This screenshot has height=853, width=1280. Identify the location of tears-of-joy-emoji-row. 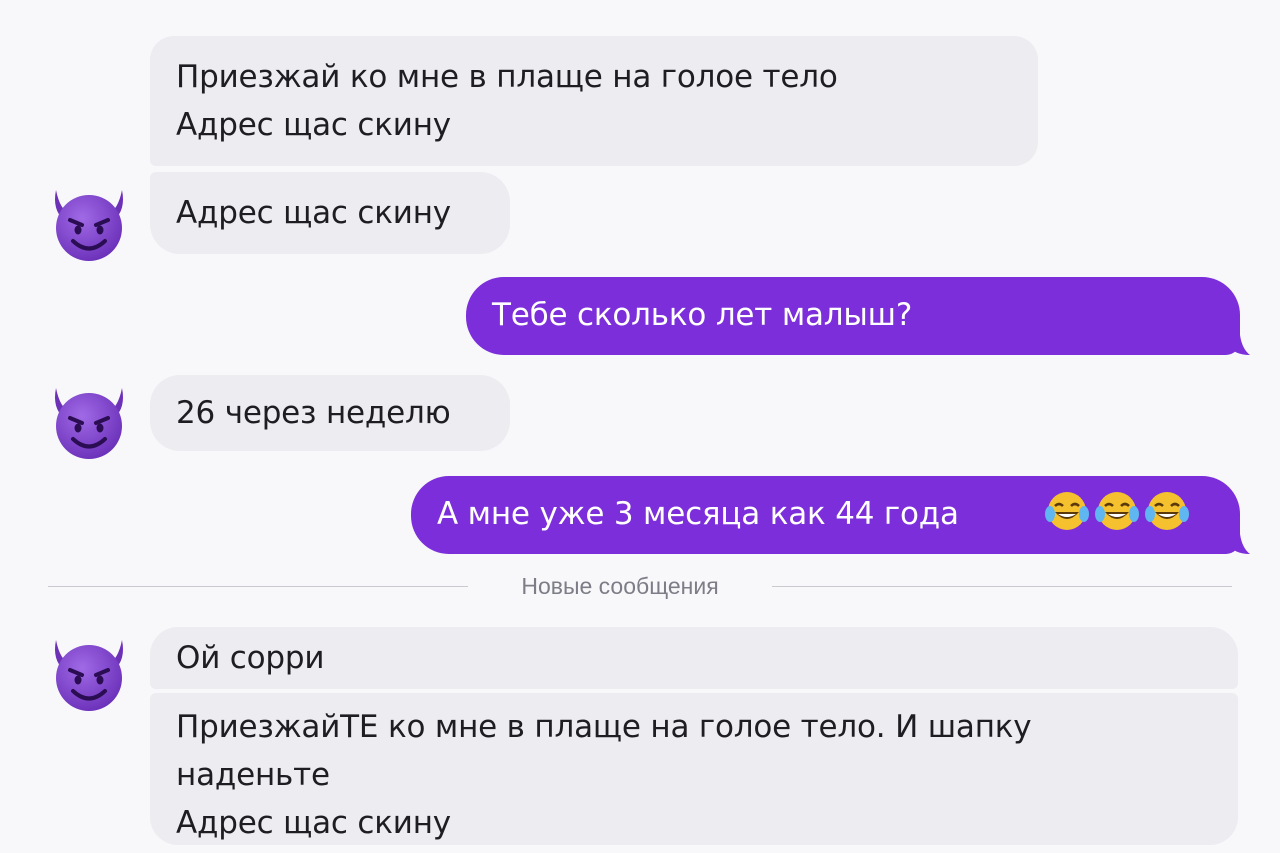
(1117, 511).